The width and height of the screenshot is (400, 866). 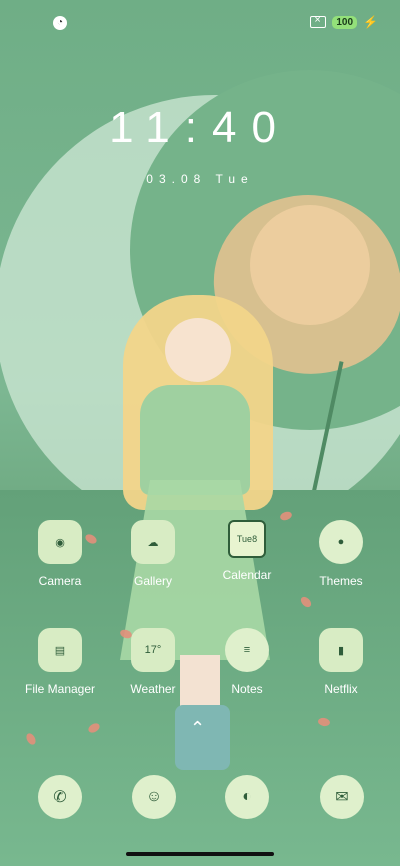 I want to click on calendar-date: 8, so click(x=255, y=538).